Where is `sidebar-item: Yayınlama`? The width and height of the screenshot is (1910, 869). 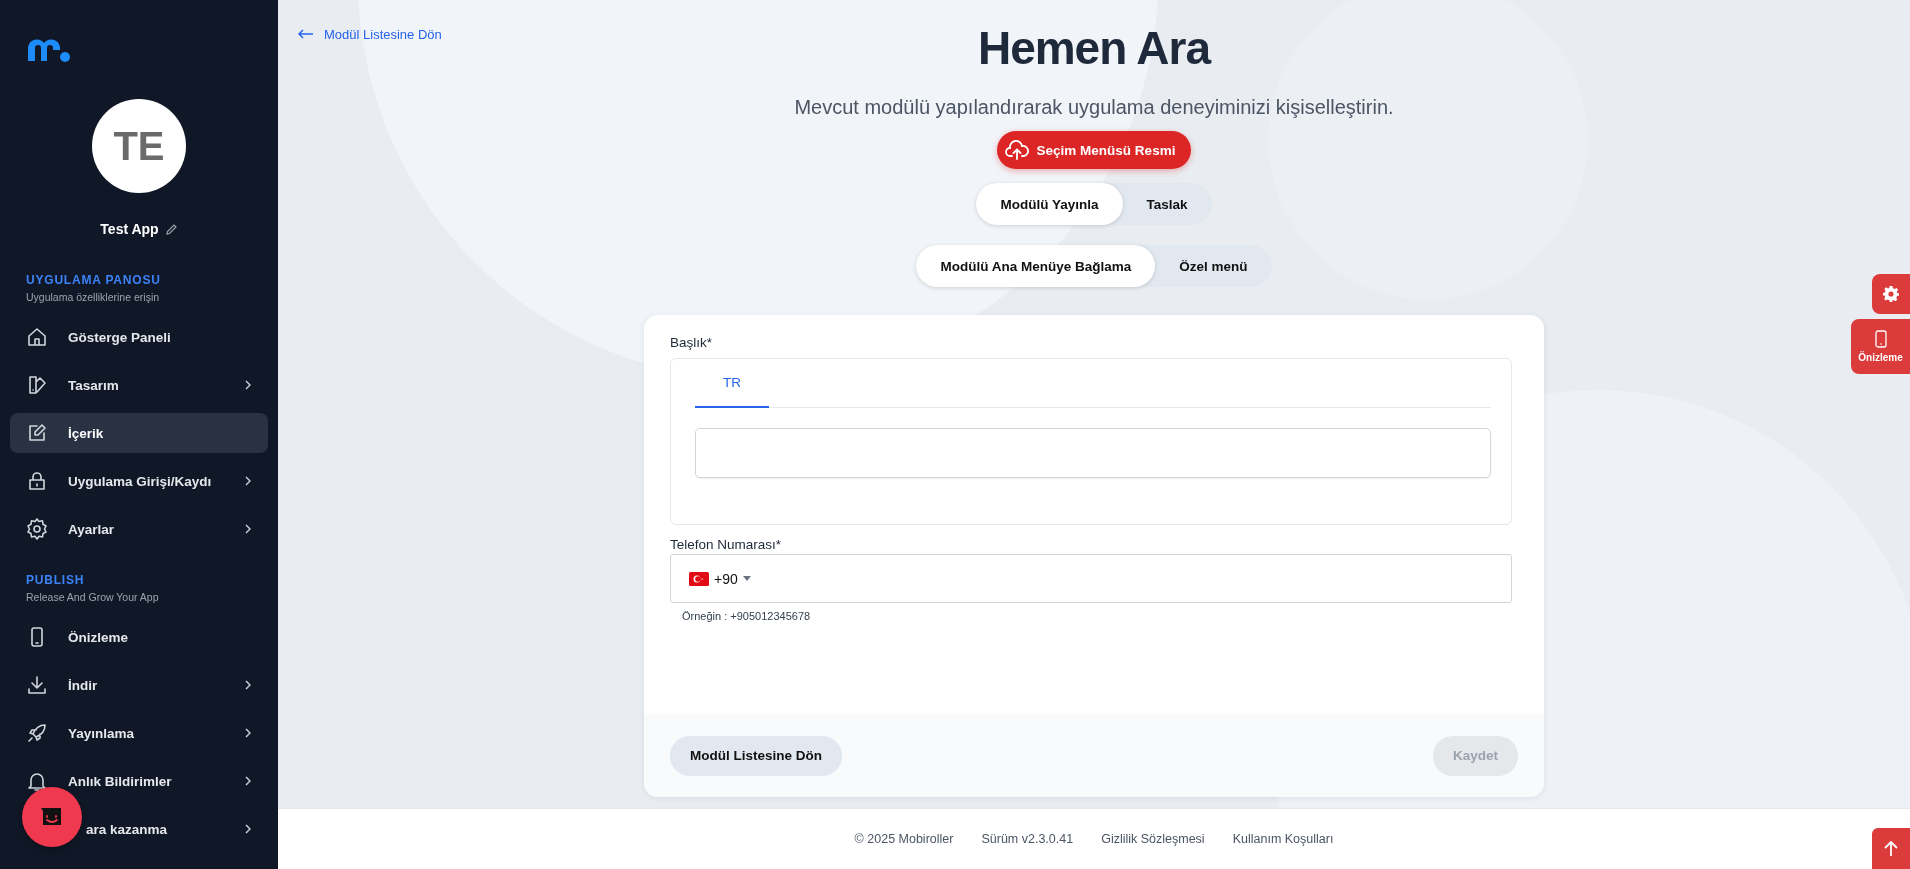 sidebar-item: Yayınlama is located at coordinates (139, 733).